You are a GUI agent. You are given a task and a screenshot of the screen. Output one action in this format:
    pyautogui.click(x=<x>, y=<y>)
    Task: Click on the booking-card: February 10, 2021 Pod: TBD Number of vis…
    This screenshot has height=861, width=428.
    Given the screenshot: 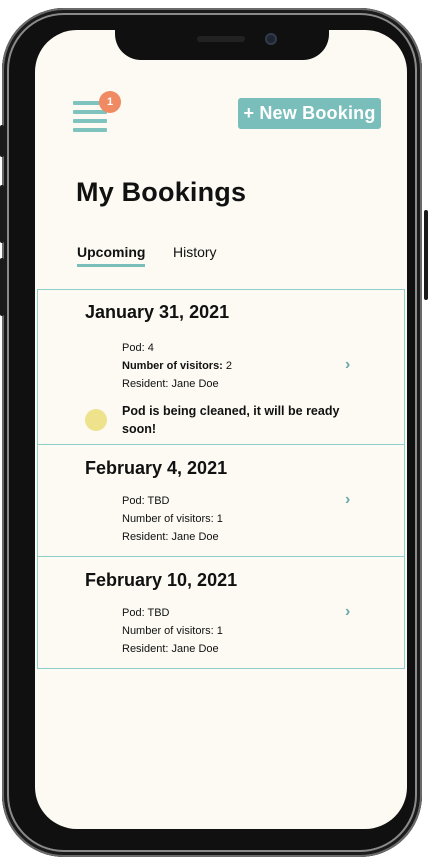 What is the action you would take?
    pyautogui.click(x=221, y=612)
    